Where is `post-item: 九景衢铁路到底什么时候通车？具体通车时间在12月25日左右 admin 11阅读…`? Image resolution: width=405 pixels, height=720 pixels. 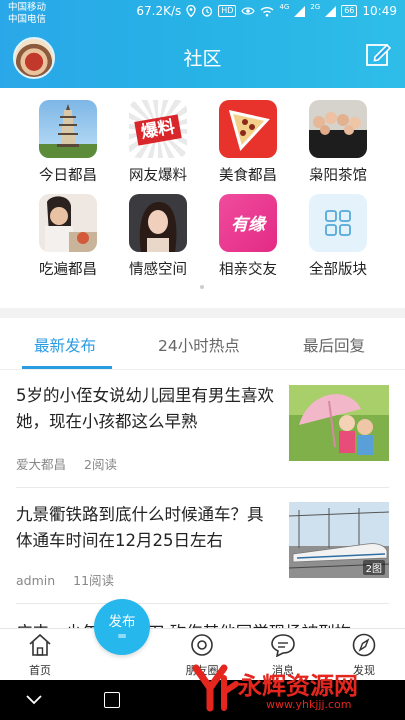 post-item: 九景衢铁路到底什么时候通车？具体通车时间在12月25日左右 admin 11阅读… is located at coordinates (202, 547).